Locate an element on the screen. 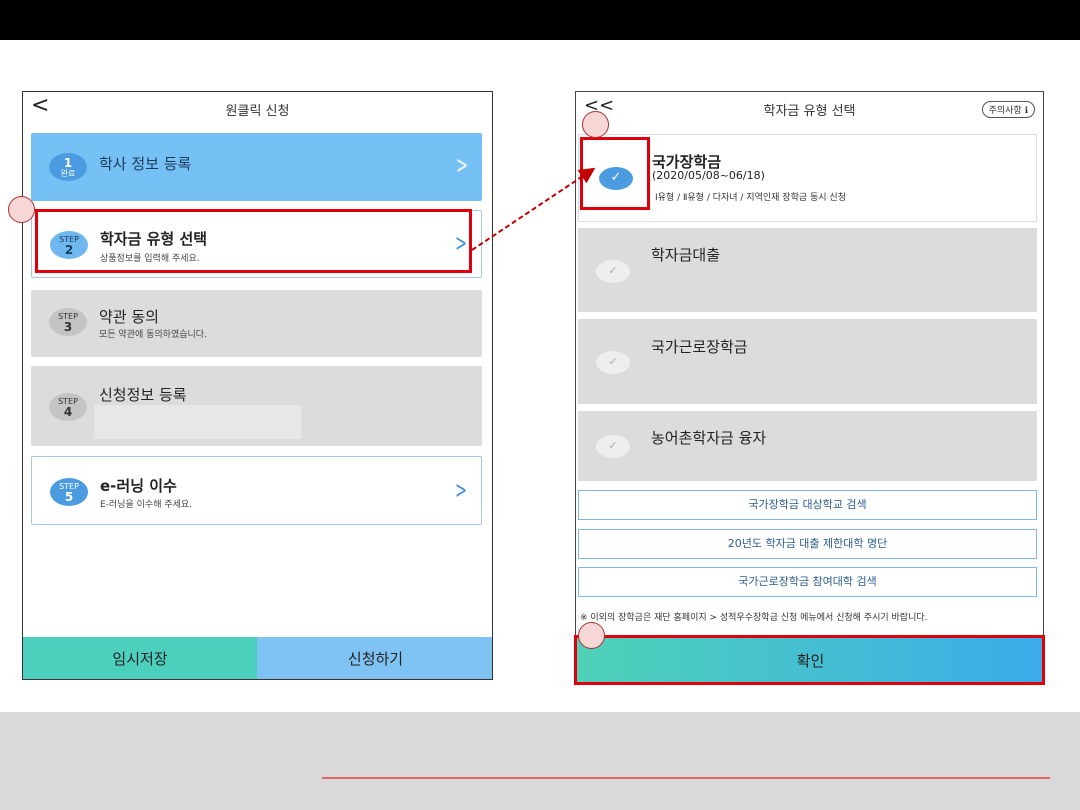 This screenshot has width=1080, height=810. screen-header: < 원클릭 신청 is located at coordinates (257, 109).